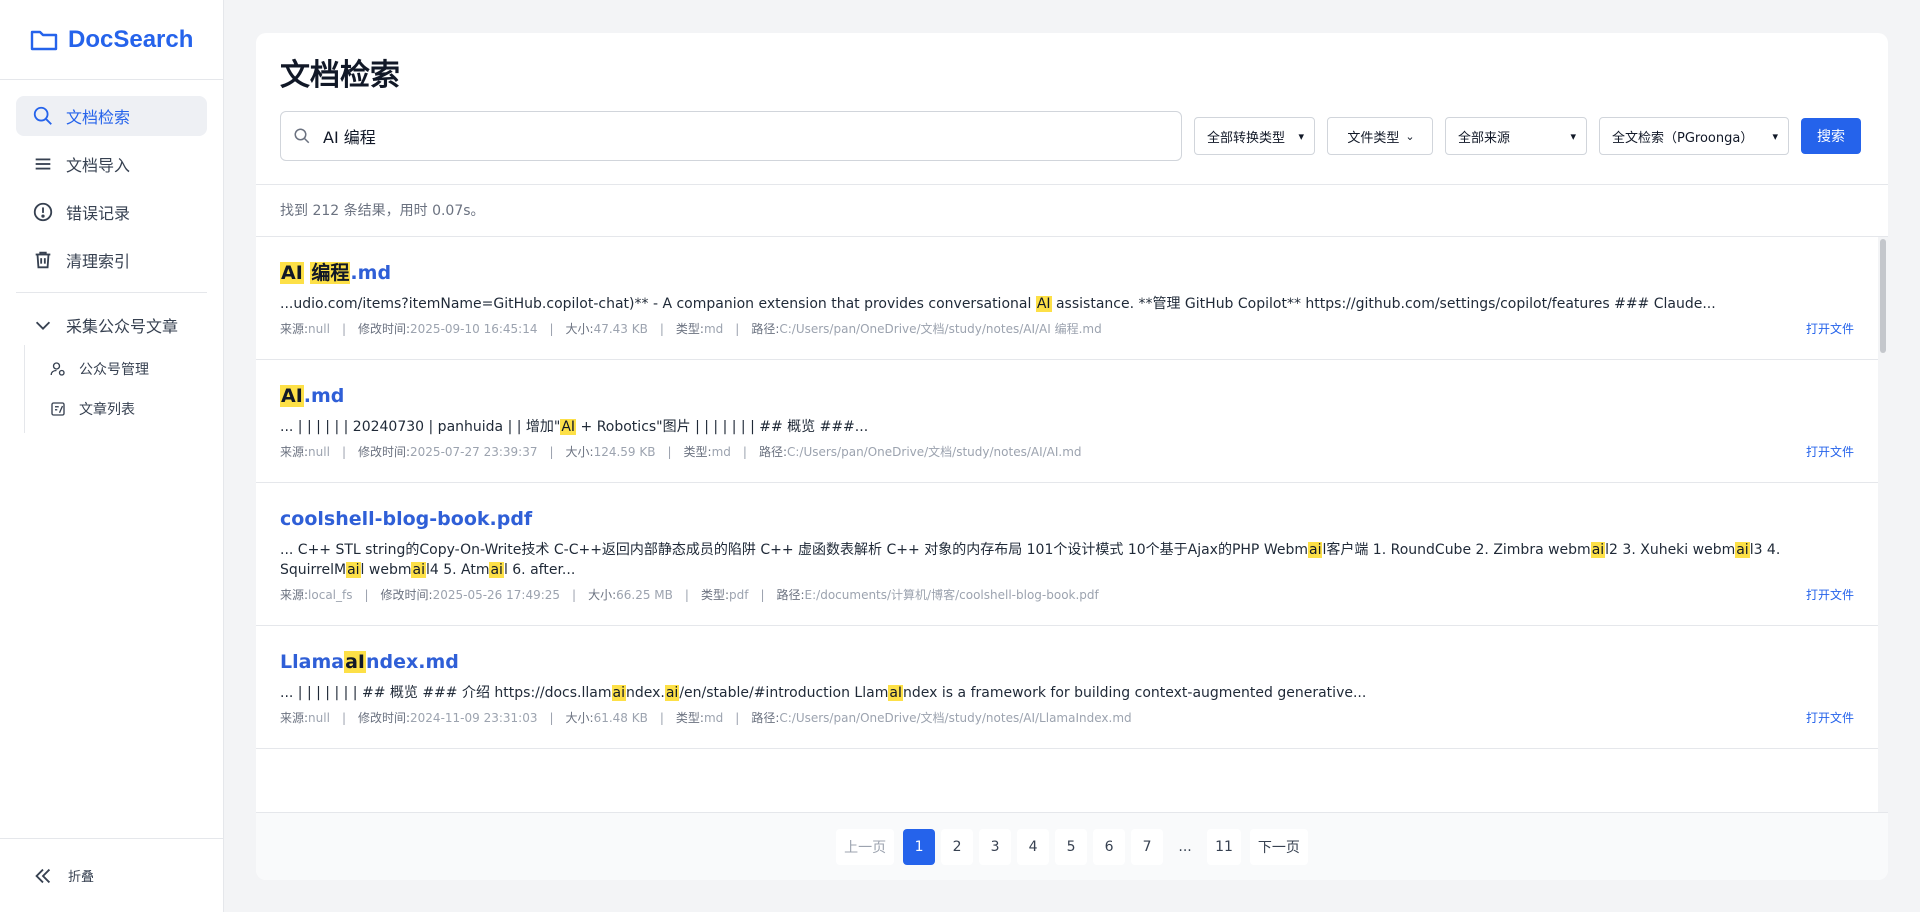  Describe the element at coordinates (124, 409) in the screenshot. I see `sidebar-item-article-list: 文章列表` at that location.